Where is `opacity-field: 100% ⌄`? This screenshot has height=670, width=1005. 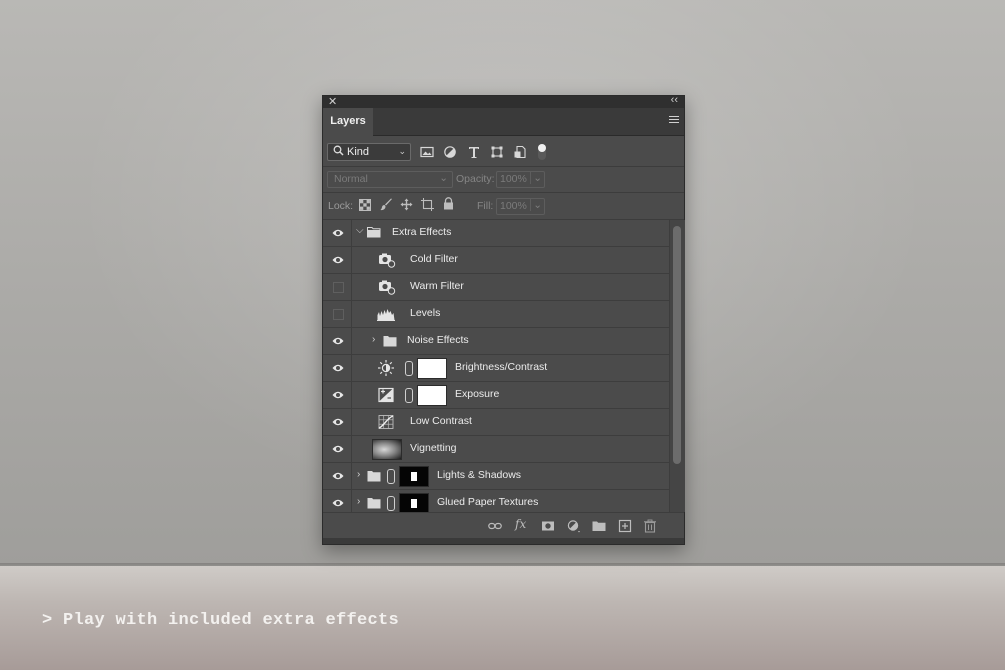 opacity-field: 100% ⌄ is located at coordinates (520, 179).